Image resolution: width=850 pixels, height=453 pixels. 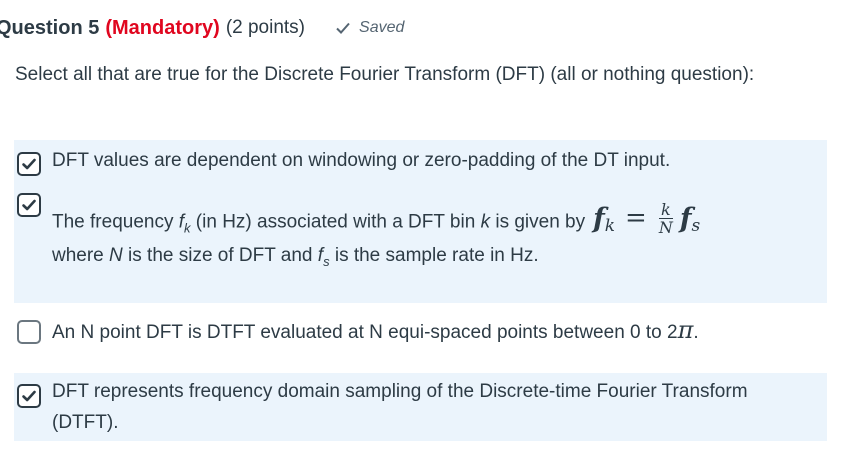 What do you see at coordinates (665, 209) in the screenshot?
I see `formula-numerator: k` at bounding box center [665, 209].